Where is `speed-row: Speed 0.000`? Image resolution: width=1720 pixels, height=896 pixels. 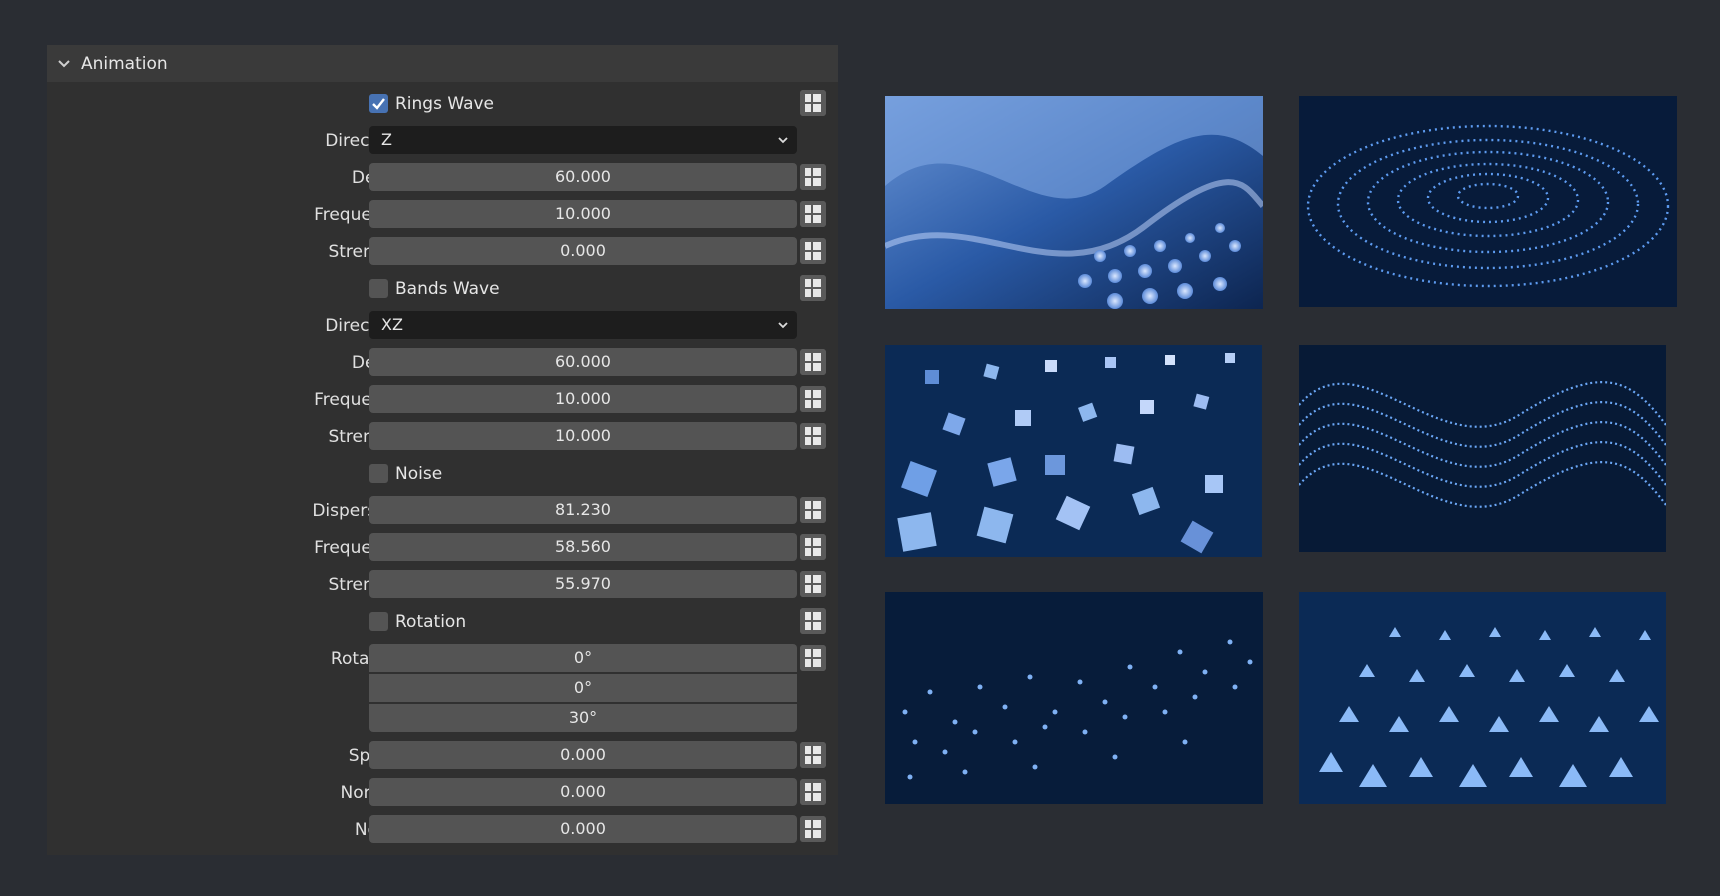
speed-row: Speed 0.000 is located at coordinates (442, 756).